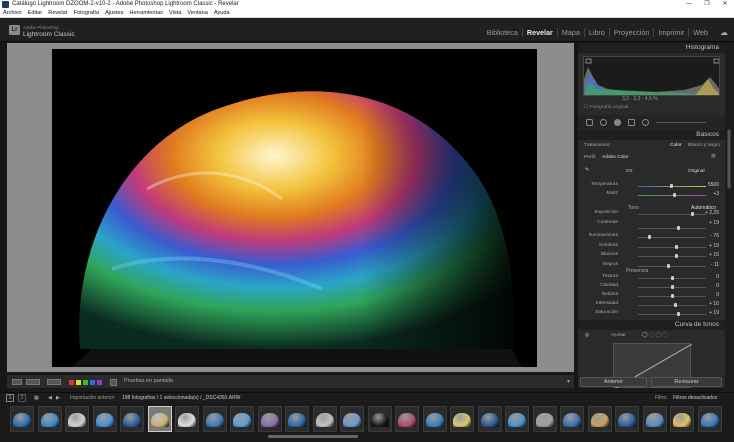  What do you see at coordinates (711, 185) in the screenshot?
I see `temperature-value: 5500` at bounding box center [711, 185].